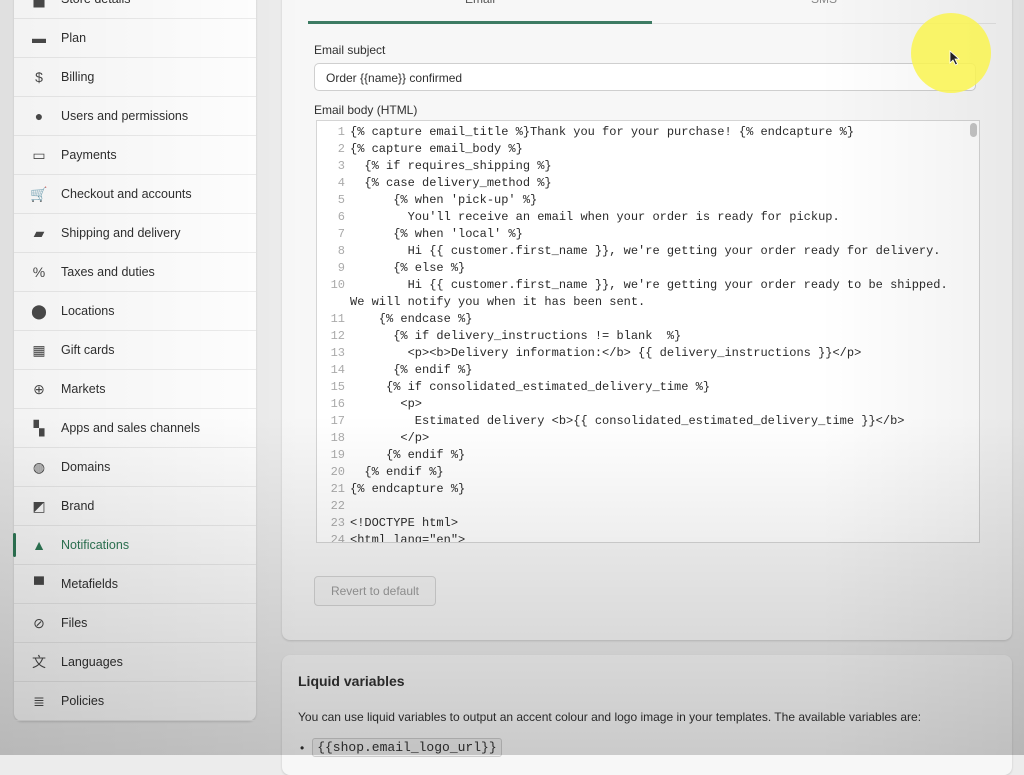  What do you see at coordinates (39, 466) in the screenshot?
I see `domain-globe-icon: ◍` at bounding box center [39, 466].